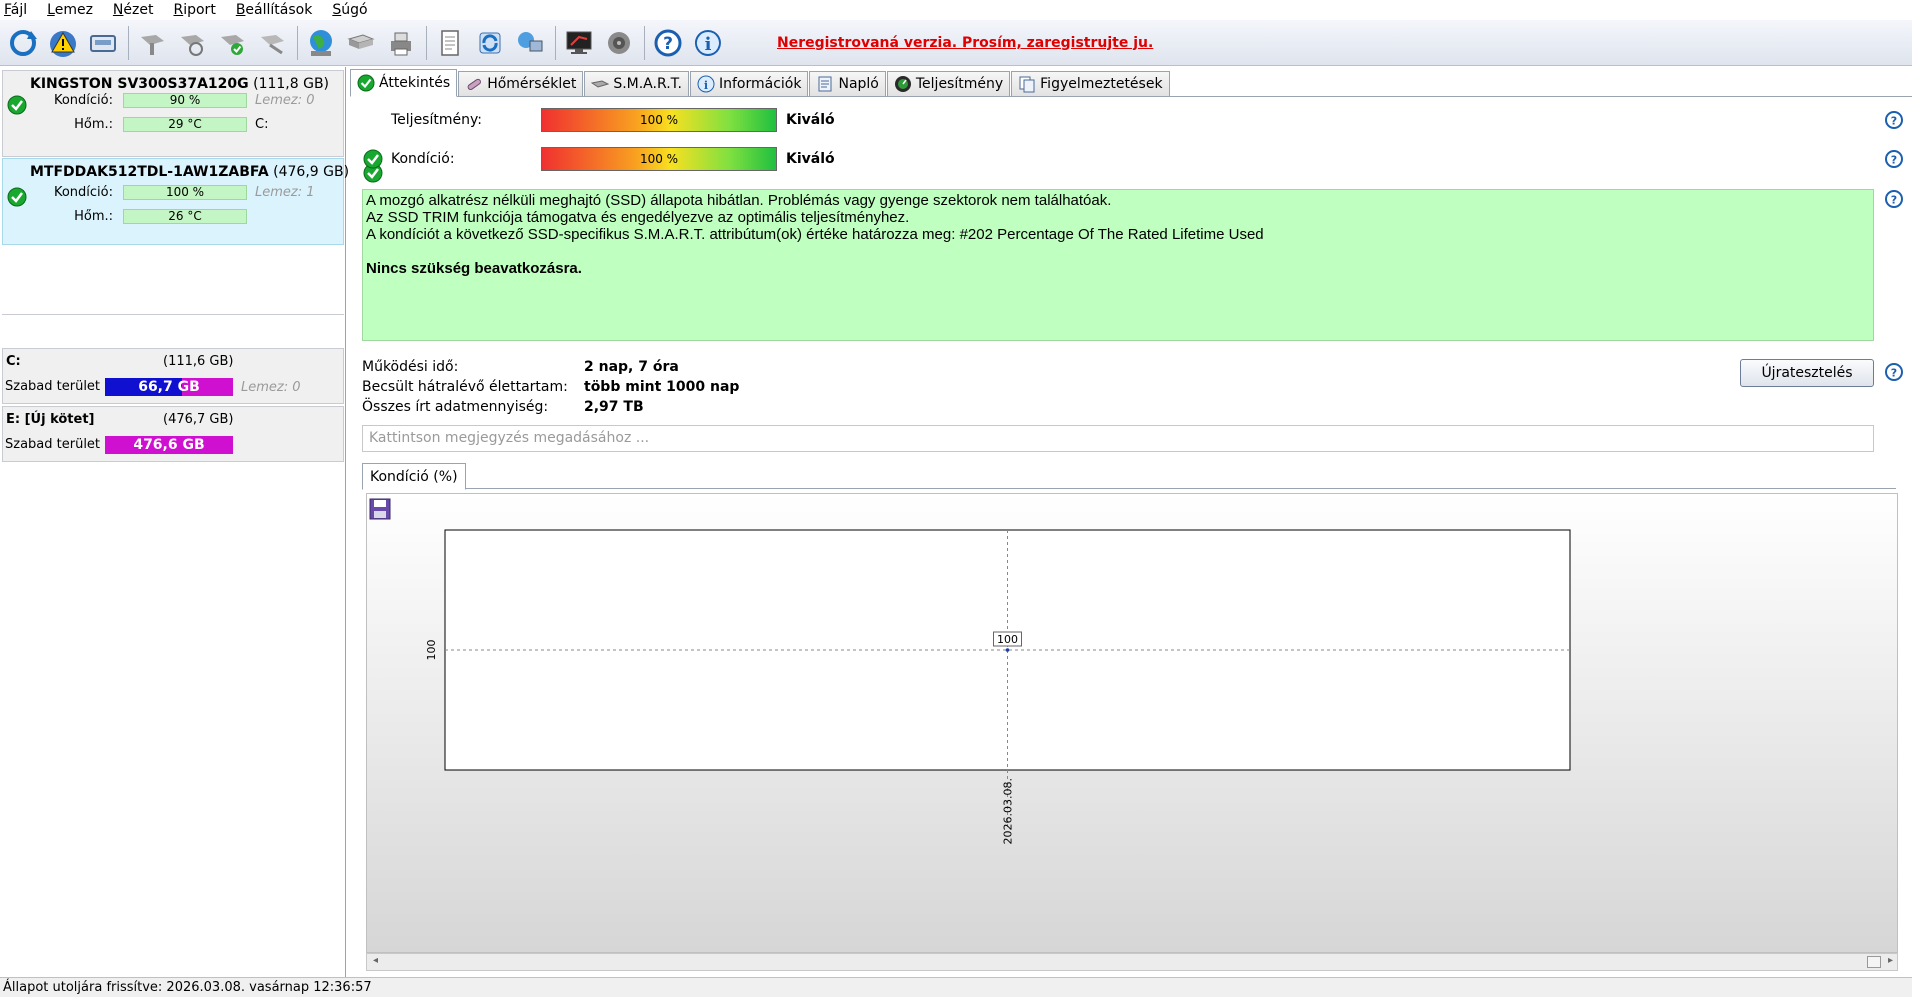 The height and width of the screenshot is (997, 1912). What do you see at coordinates (375, 960) in the screenshot?
I see `scroll-left-icon: ◂` at bounding box center [375, 960].